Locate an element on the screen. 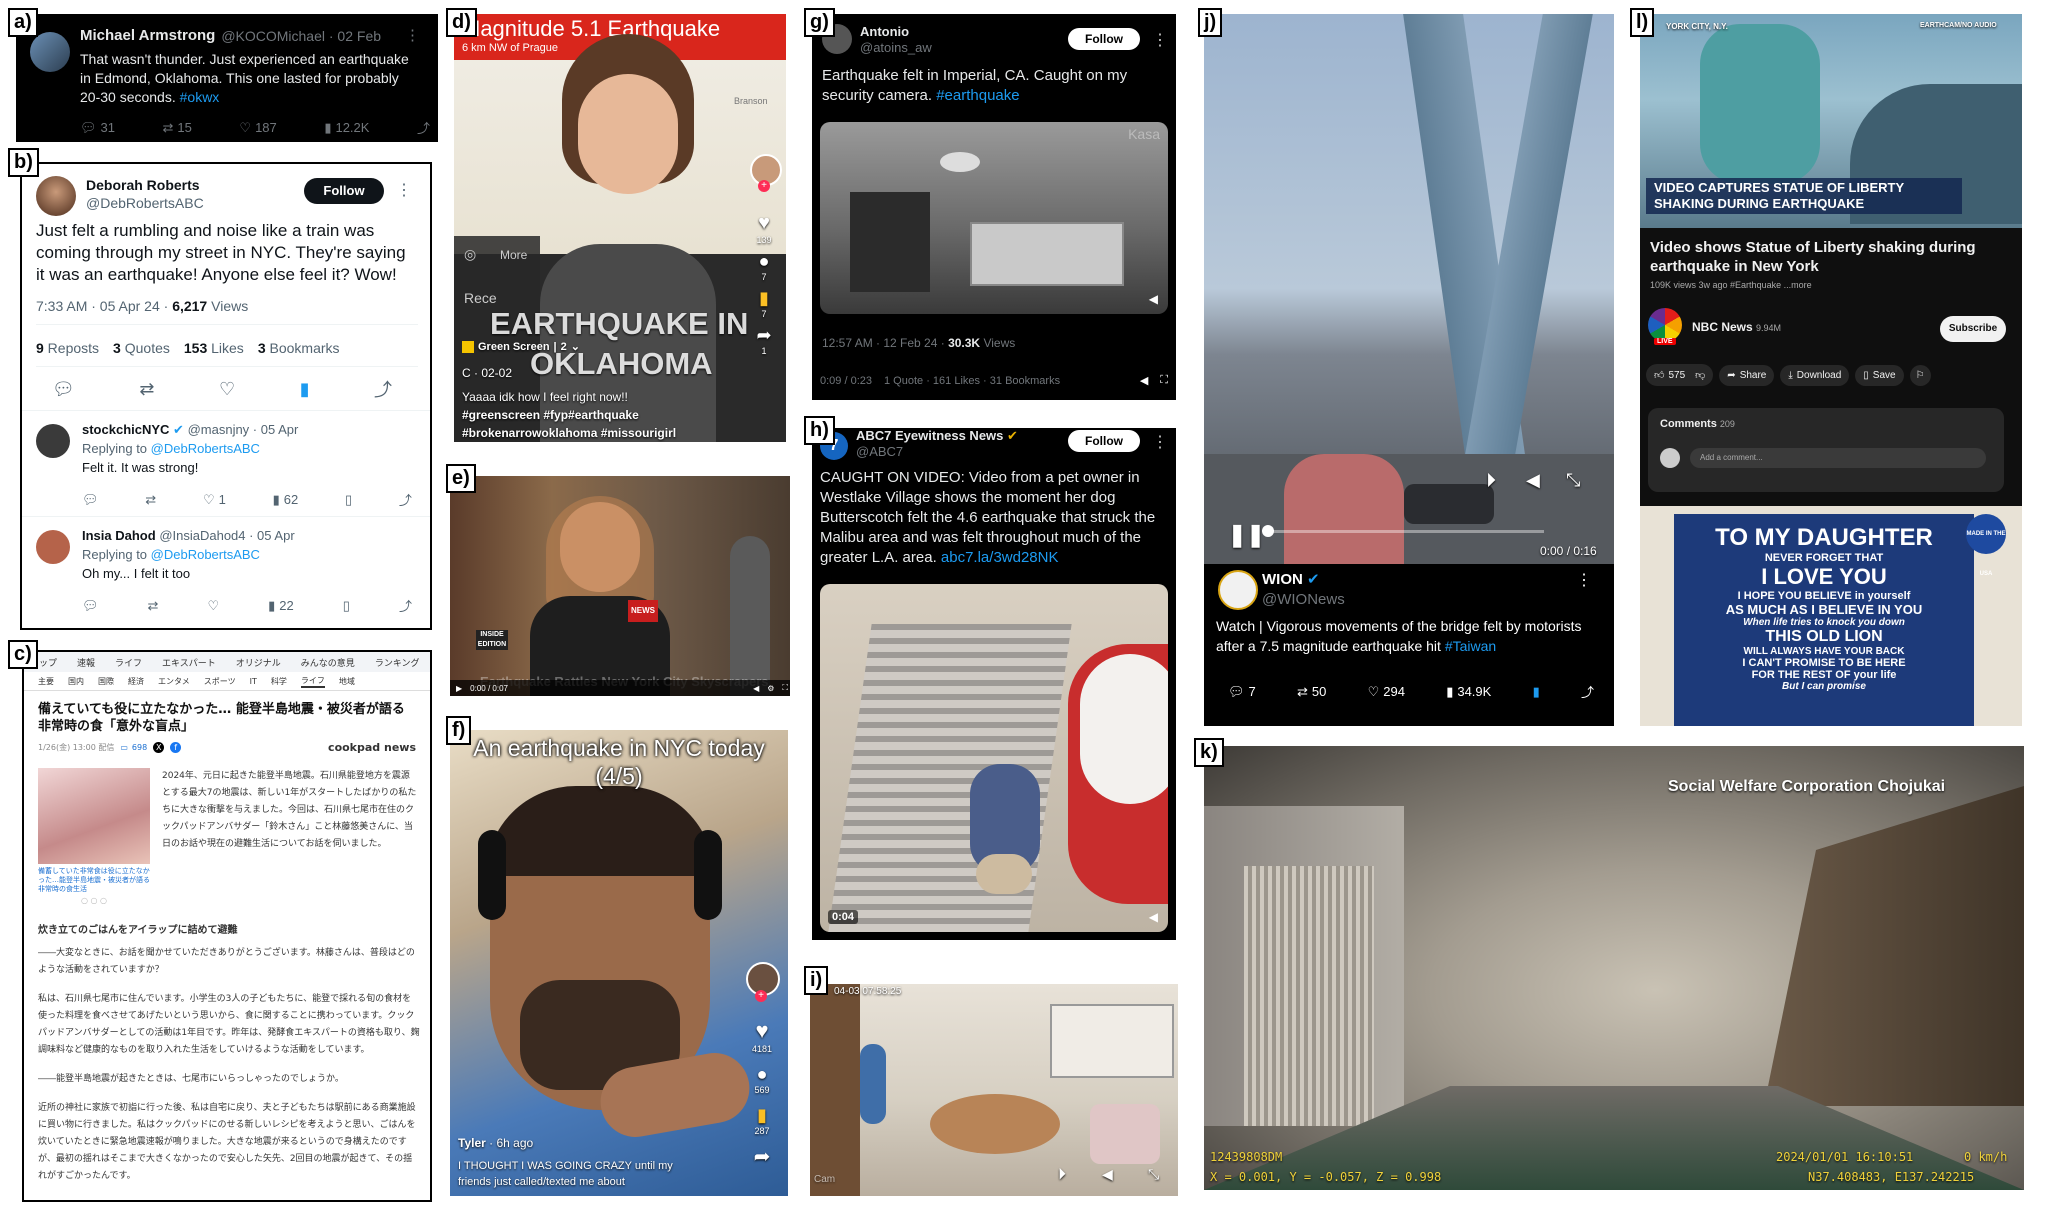 This screenshot has width=2048, height=1223. download-button: ⤓ Download is located at coordinates (1815, 375).